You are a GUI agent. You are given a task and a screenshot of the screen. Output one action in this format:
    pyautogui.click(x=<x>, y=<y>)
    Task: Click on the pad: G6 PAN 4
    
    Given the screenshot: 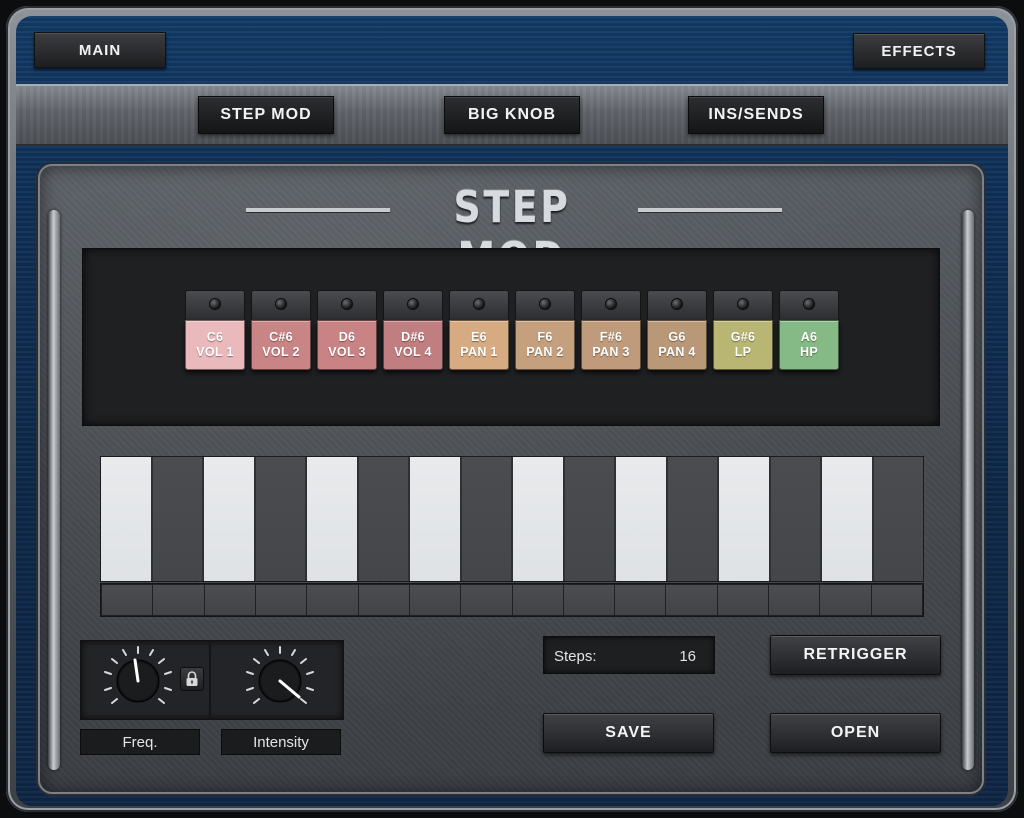 What is the action you would take?
    pyautogui.click(x=677, y=336)
    